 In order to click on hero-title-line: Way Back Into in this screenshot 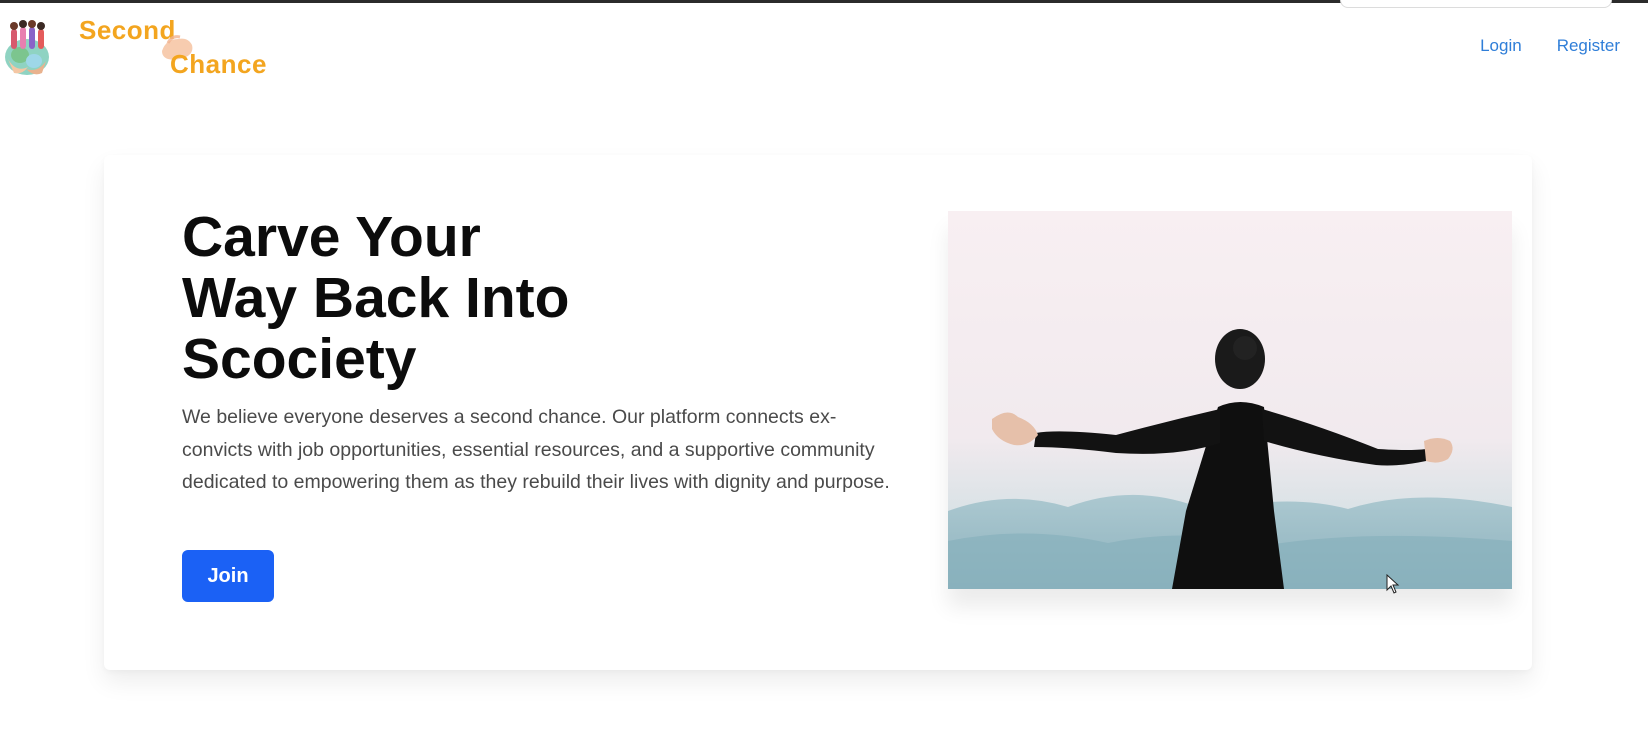, I will do `click(376, 298)`.